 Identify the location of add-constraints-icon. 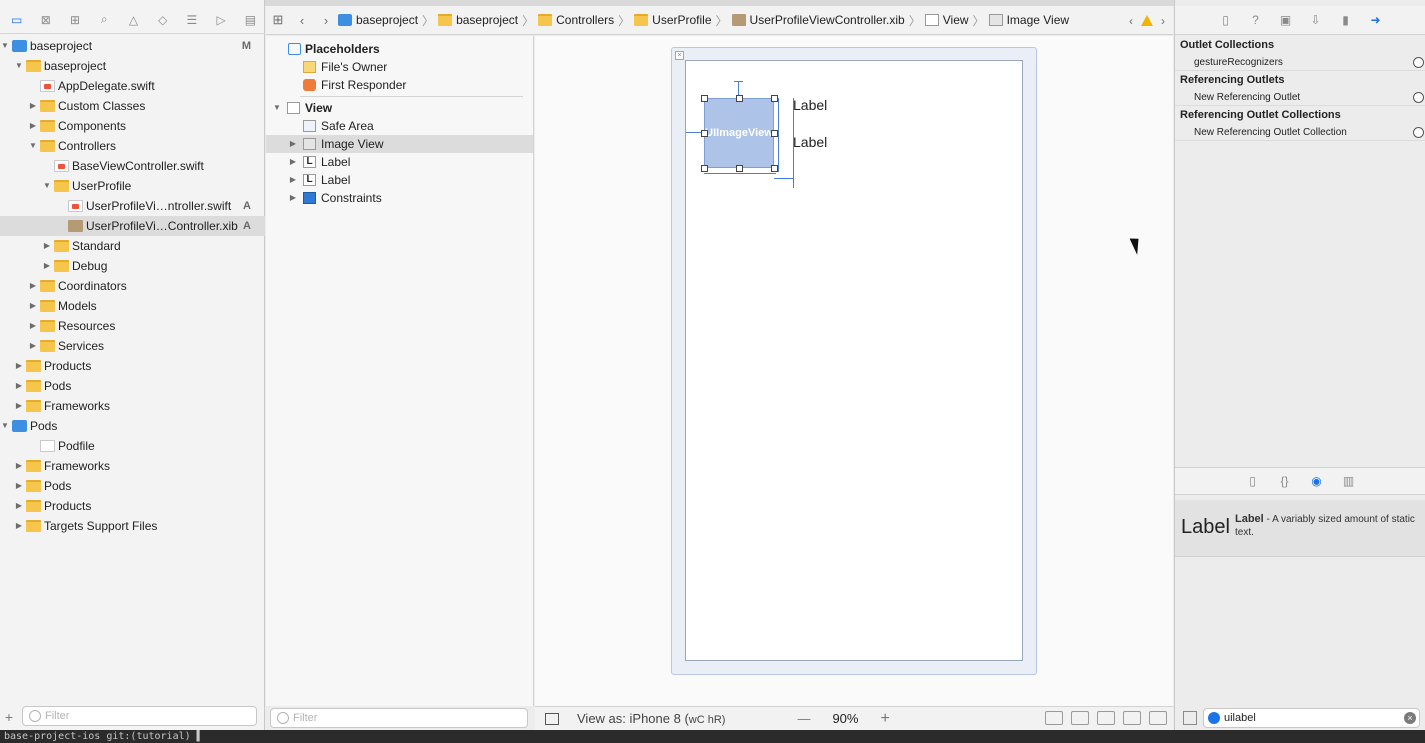
(1132, 718).